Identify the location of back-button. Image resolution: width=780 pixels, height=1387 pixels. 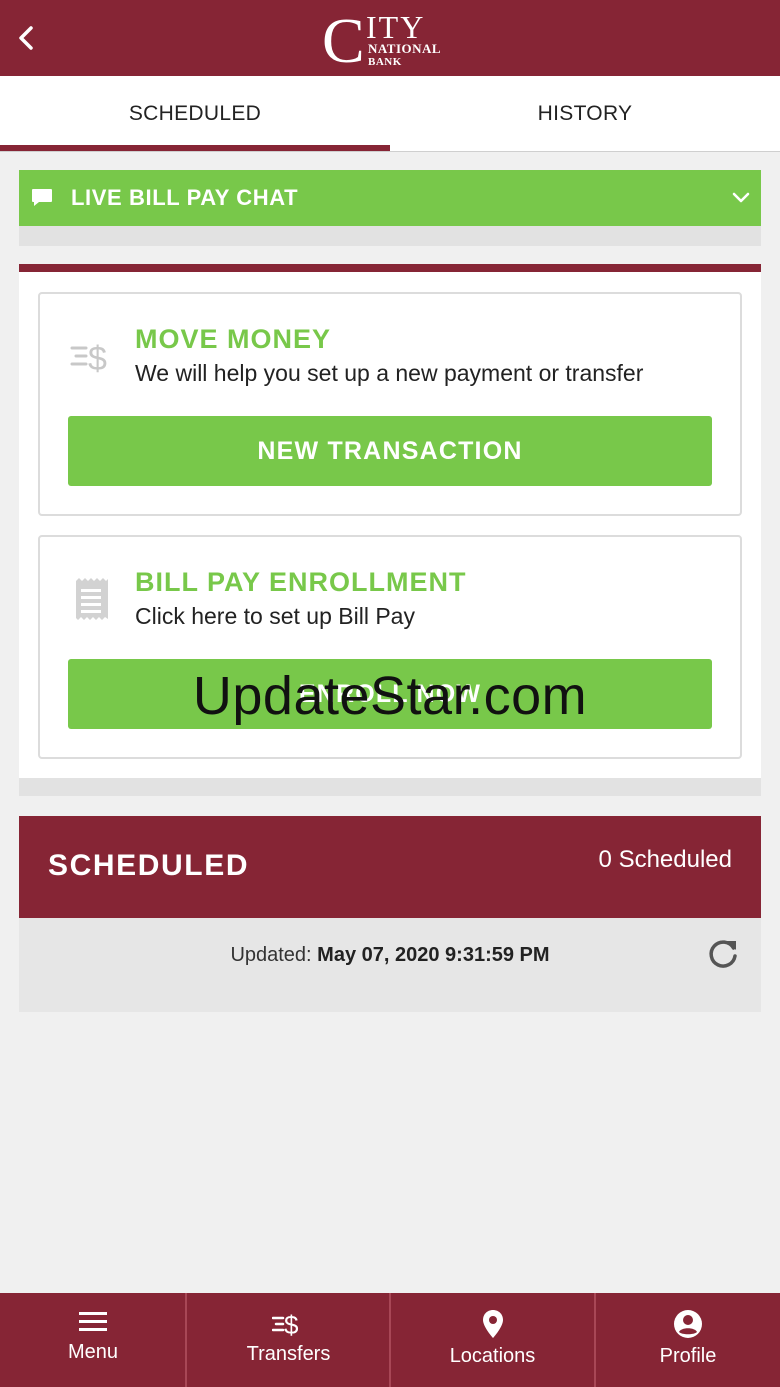
(26, 38).